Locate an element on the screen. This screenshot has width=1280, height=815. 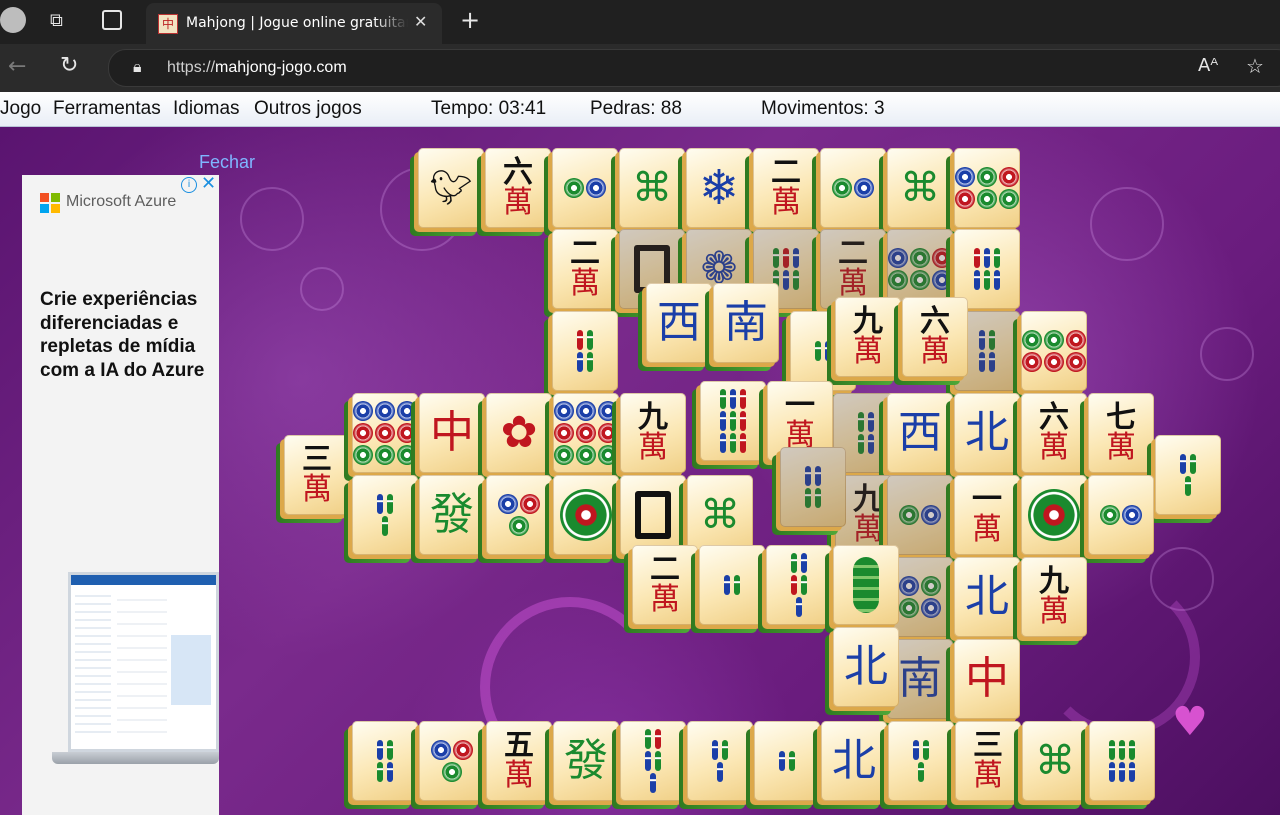
profile-icon is located at coordinates (13, 20).